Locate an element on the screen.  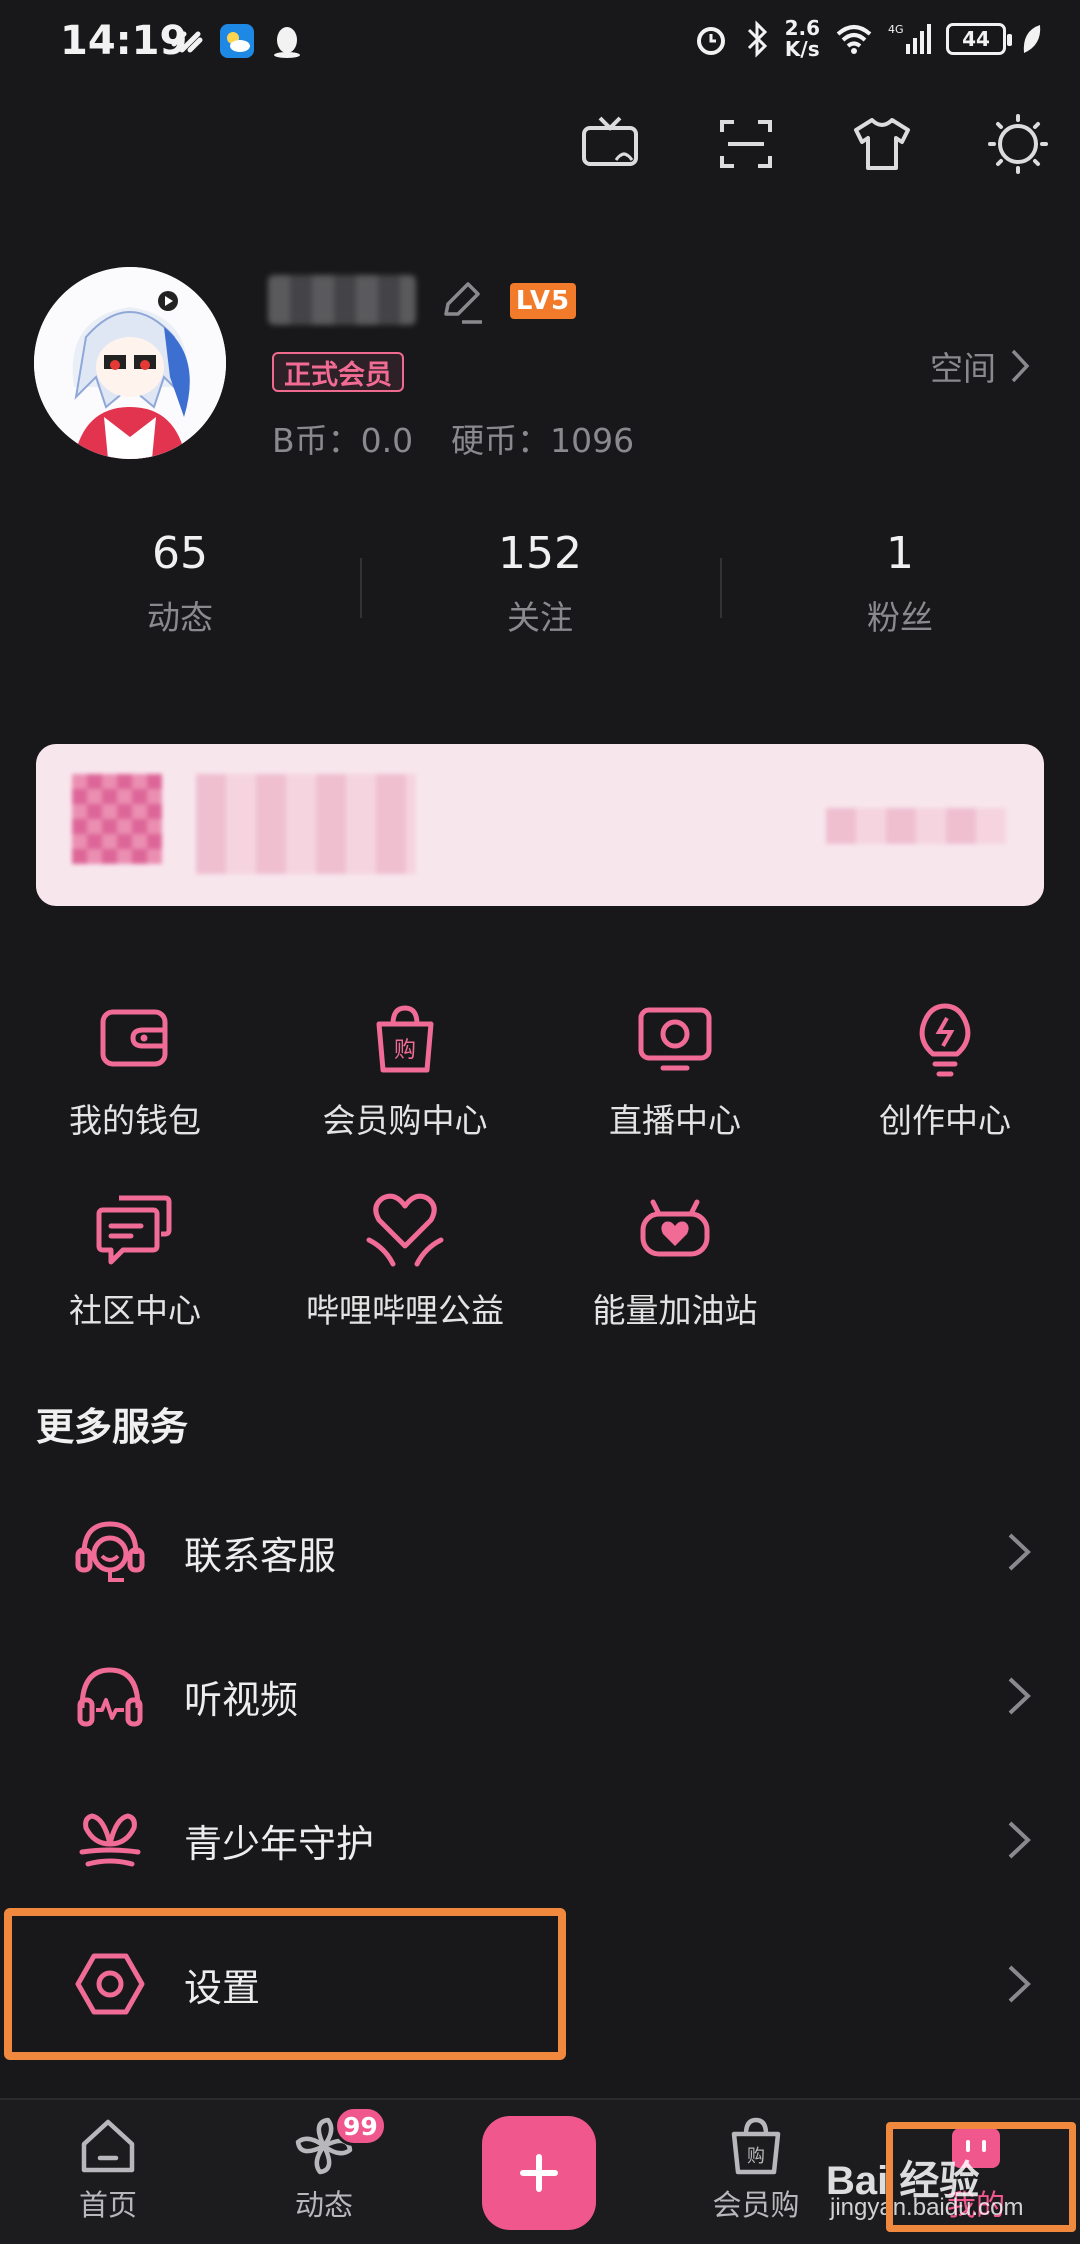
top-toolbar is located at coordinates (814, 144).